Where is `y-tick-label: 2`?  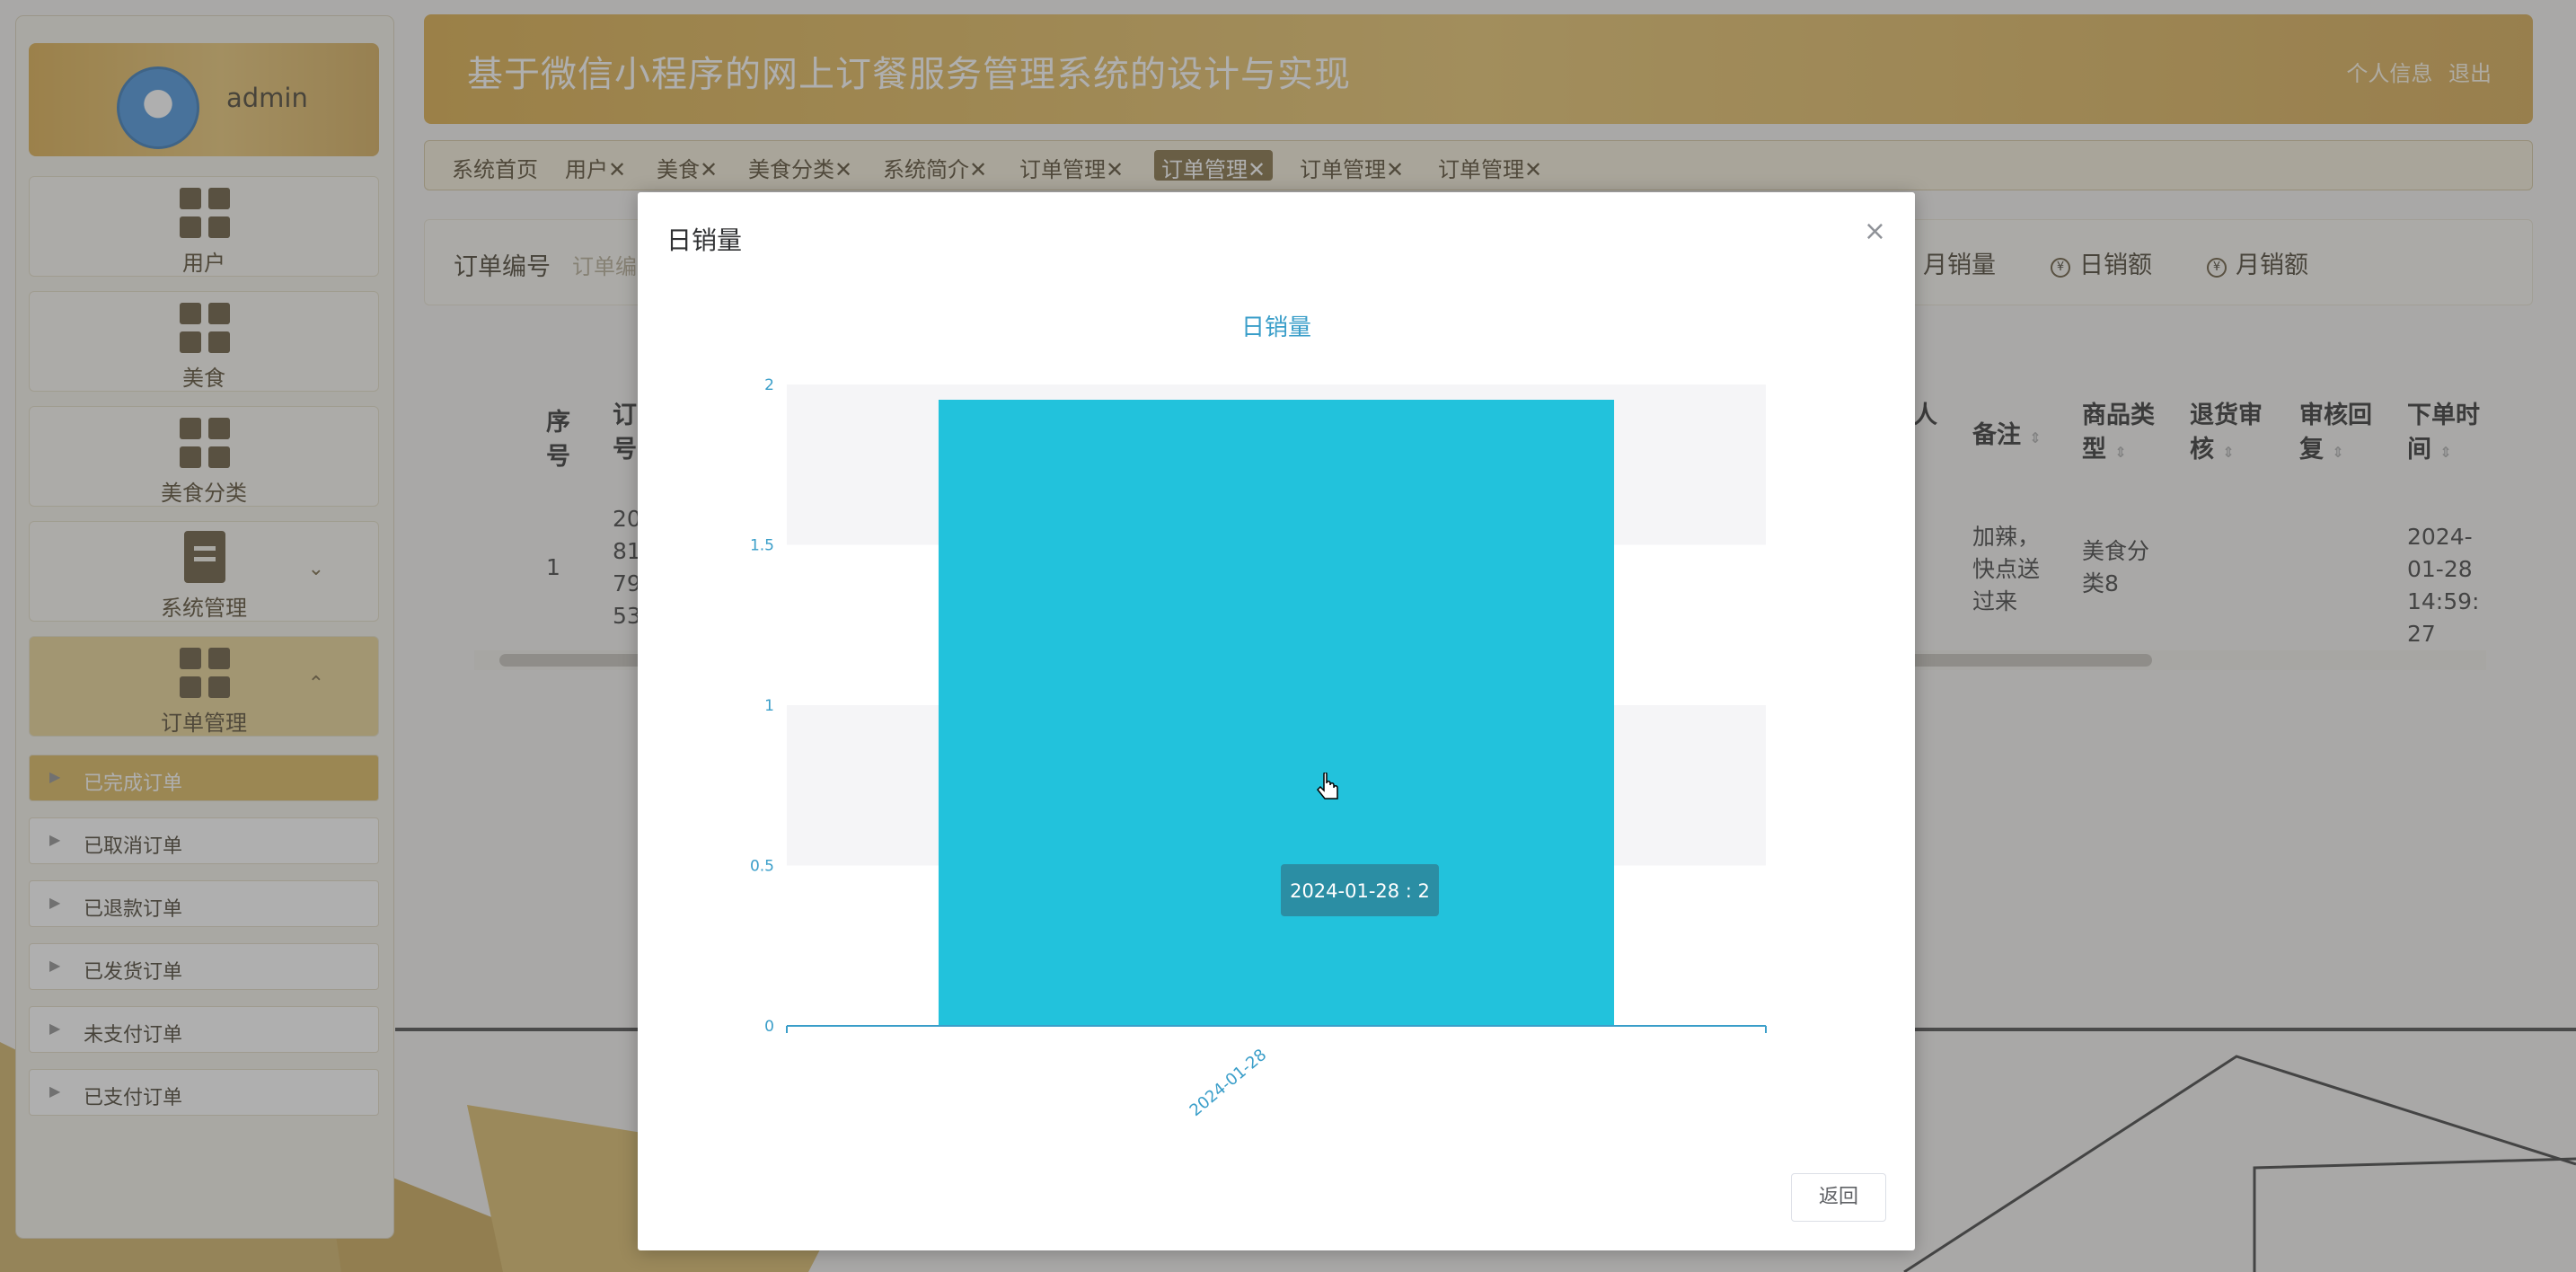
y-tick-label: 2 is located at coordinates (769, 385).